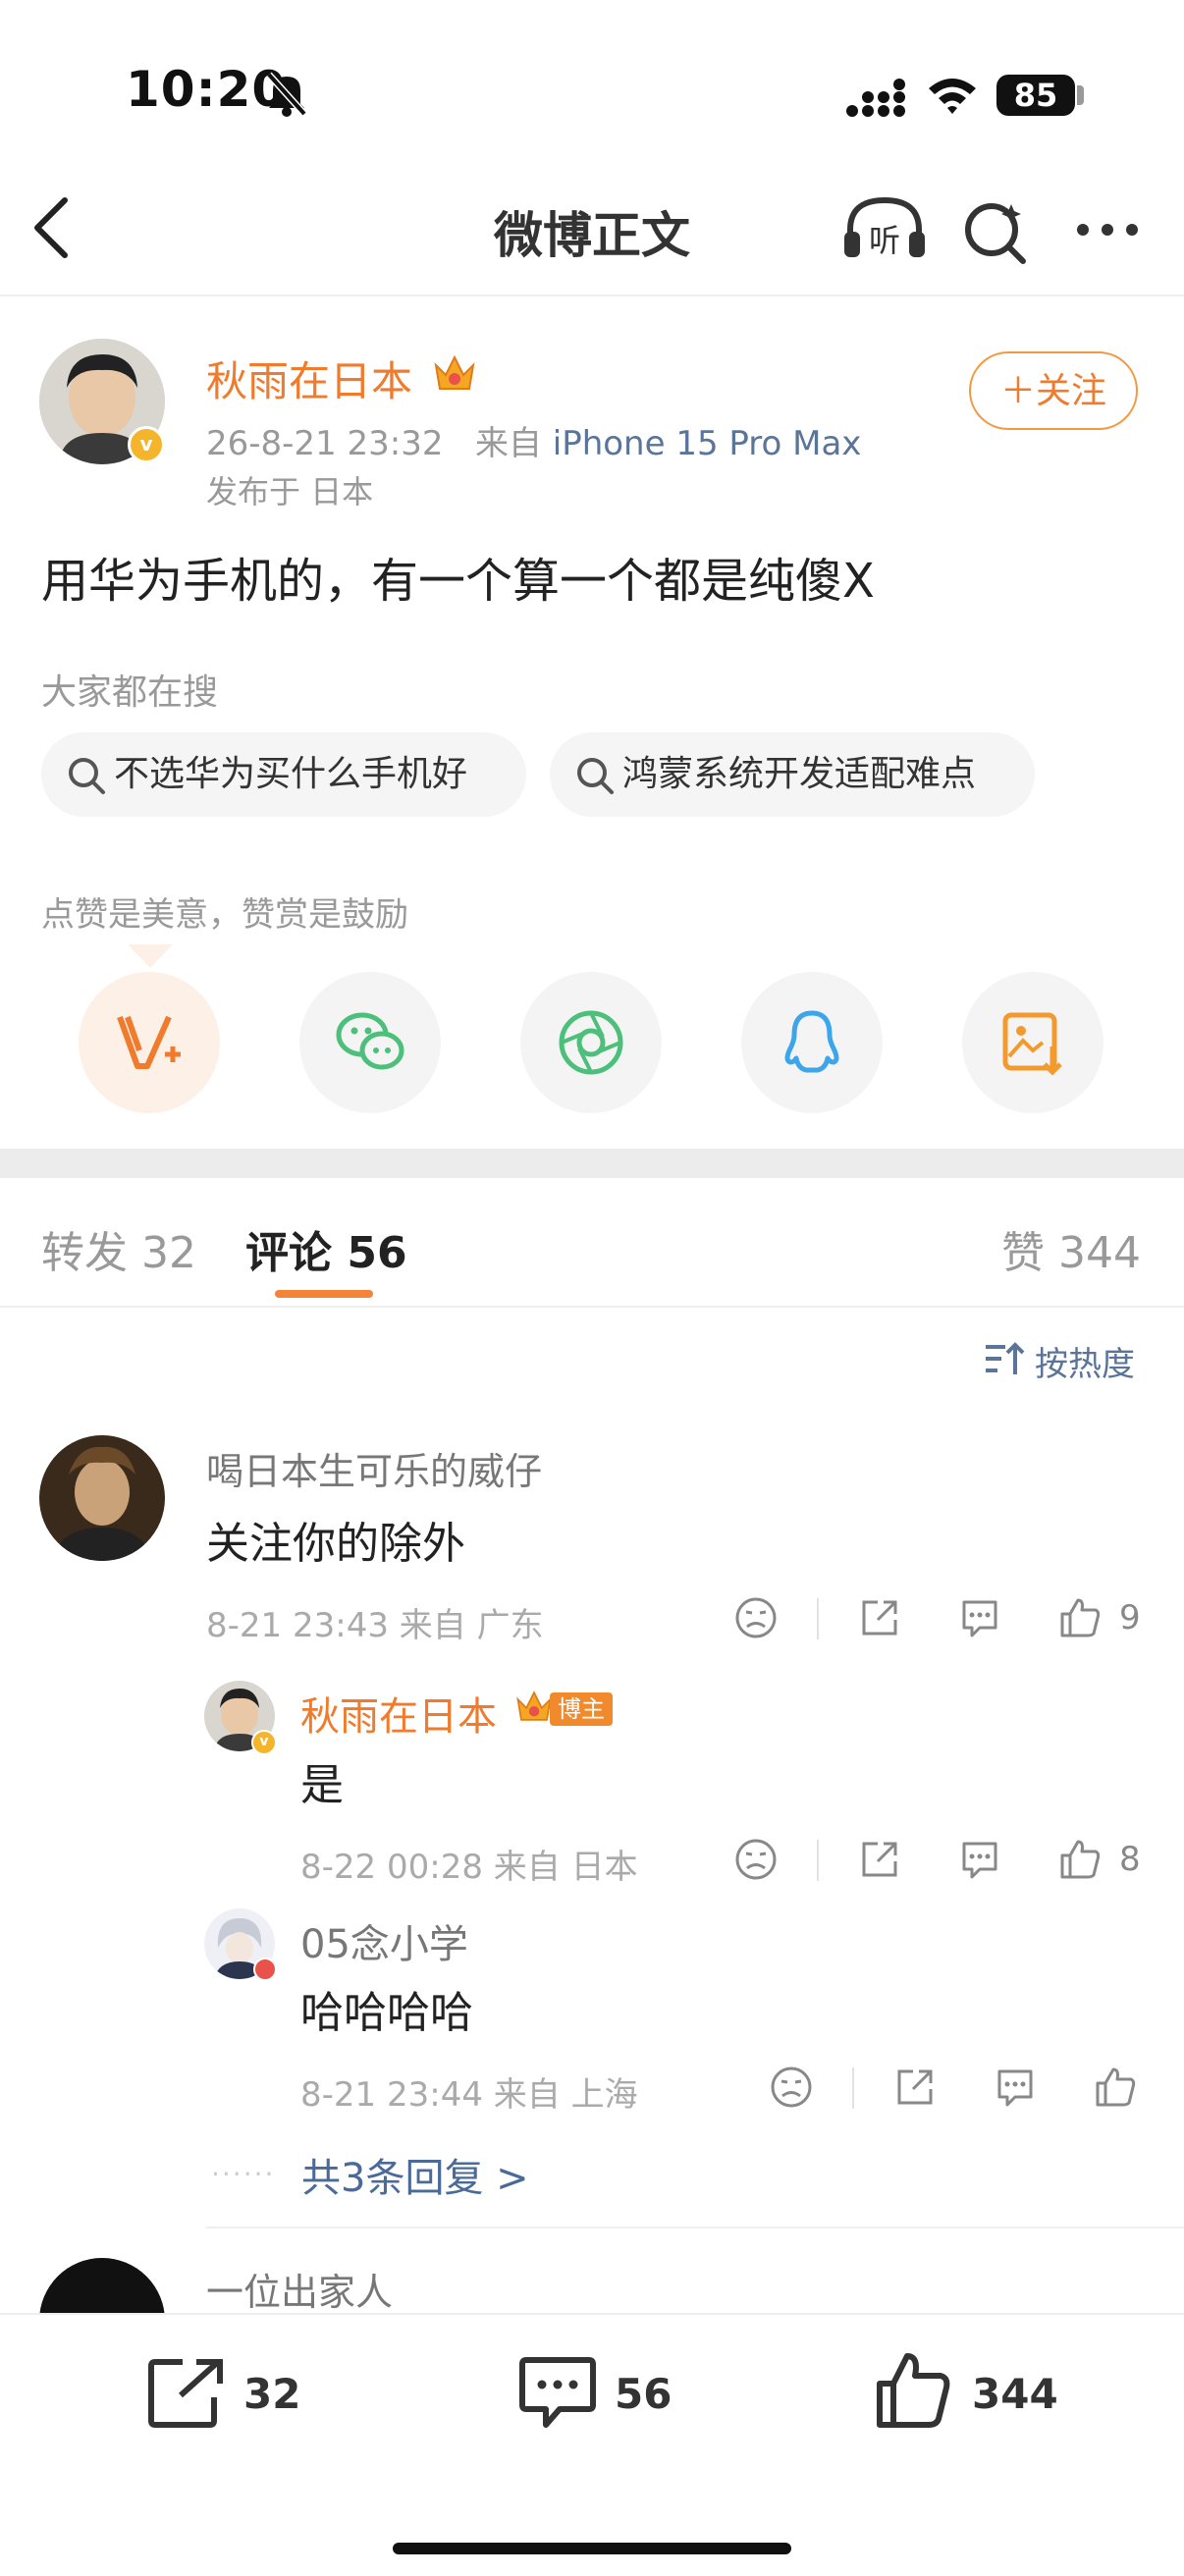  What do you see at coordinates (377, 1253) in the screenshot?
I see `tab-comments-count: 56` at bounding box center [377, 1253].